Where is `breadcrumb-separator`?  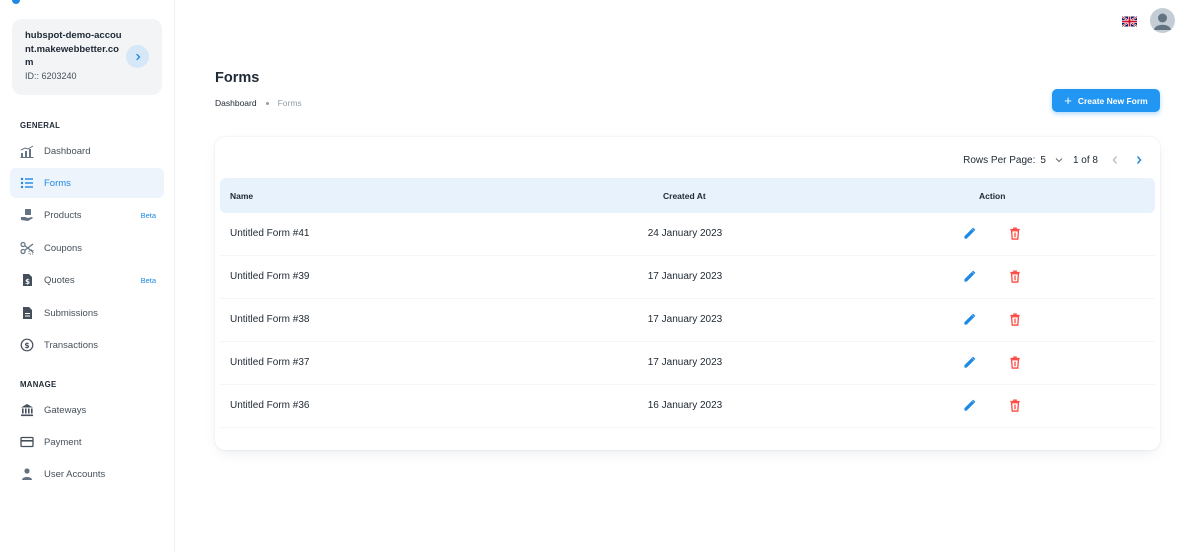
breadcrumb-separator is located at coordinates (267, 103).